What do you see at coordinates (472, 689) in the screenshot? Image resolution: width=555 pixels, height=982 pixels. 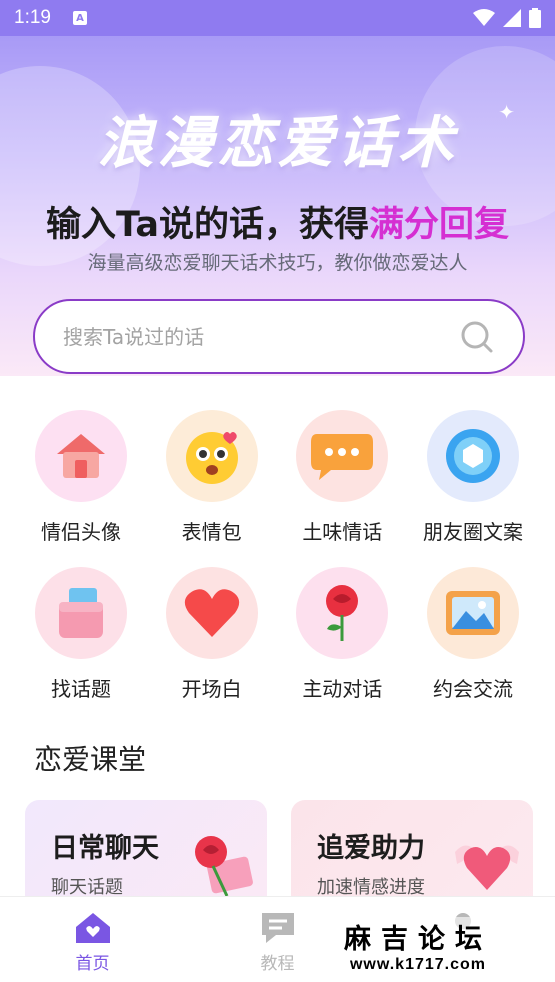 I see `category-label: 约会交流` at bounding box center [472, 689].